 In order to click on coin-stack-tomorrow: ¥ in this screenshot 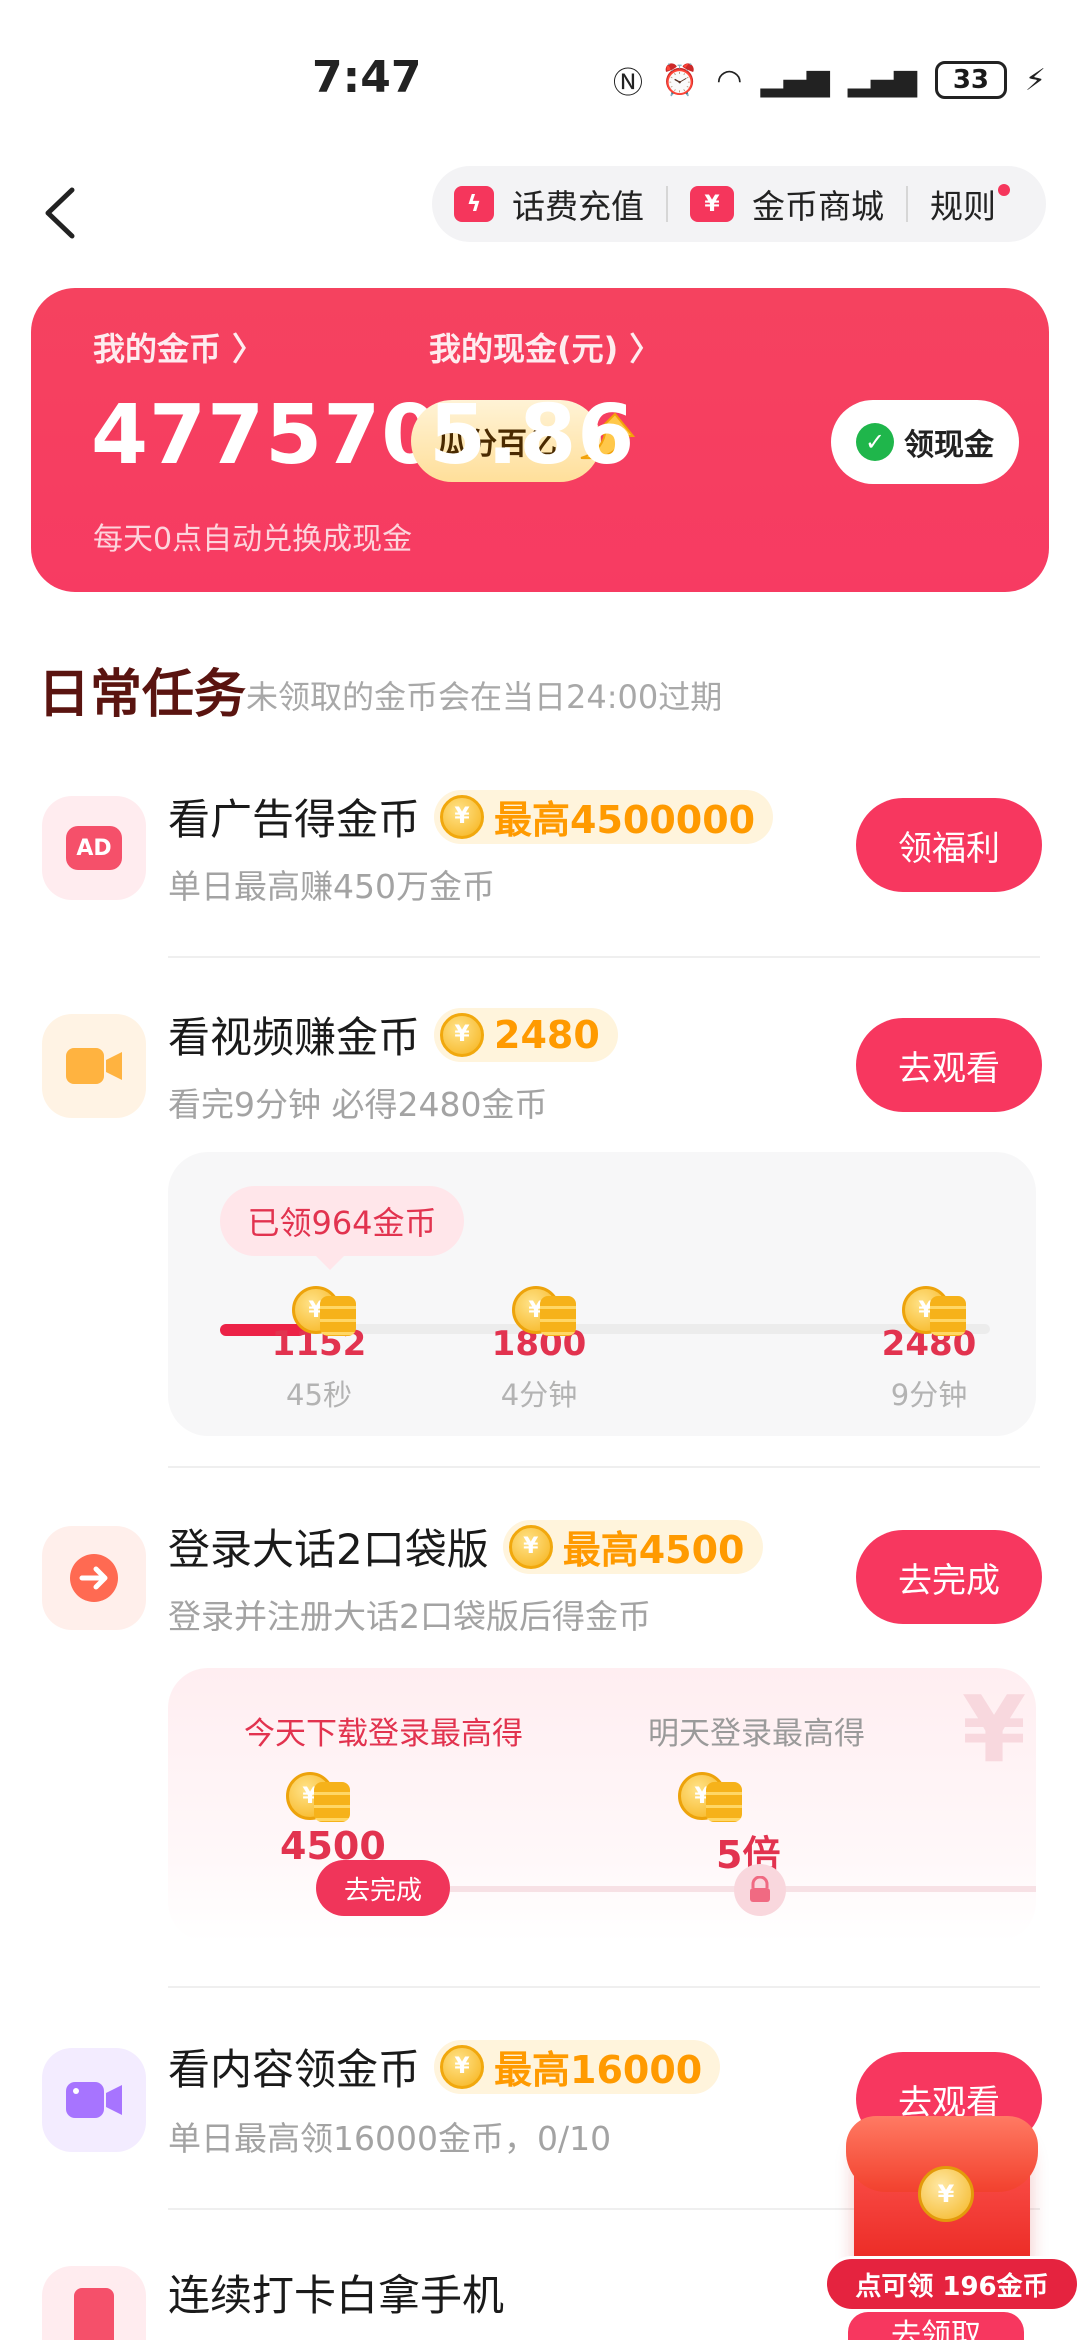, I will do `click(738, 1798)`.